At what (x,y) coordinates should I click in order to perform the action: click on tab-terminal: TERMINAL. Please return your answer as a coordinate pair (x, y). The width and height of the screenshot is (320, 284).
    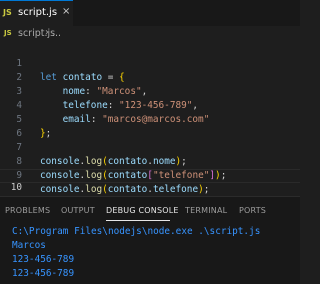
    Looking at the image, I should click on (206, 210).